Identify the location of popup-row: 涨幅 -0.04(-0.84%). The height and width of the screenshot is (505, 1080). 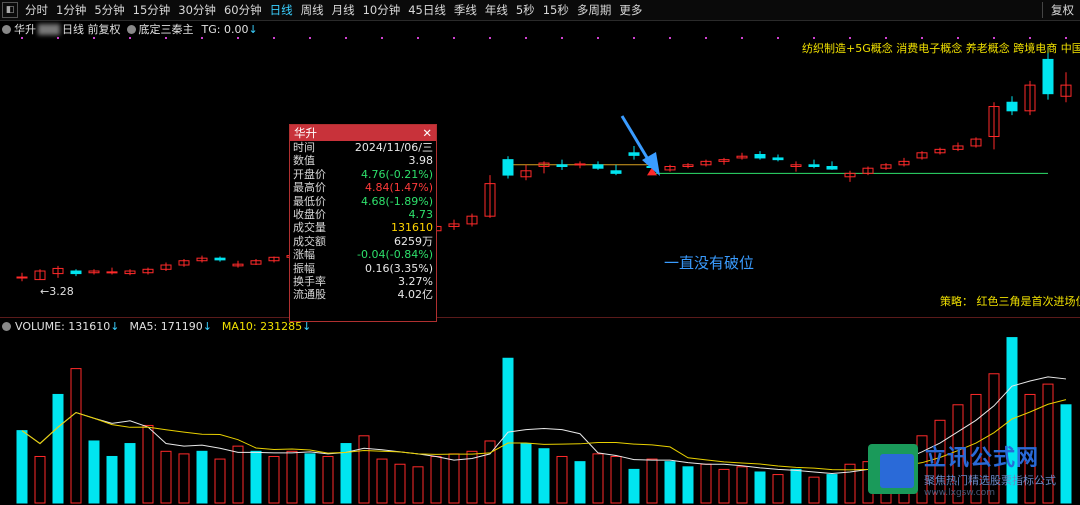
(363, 254).